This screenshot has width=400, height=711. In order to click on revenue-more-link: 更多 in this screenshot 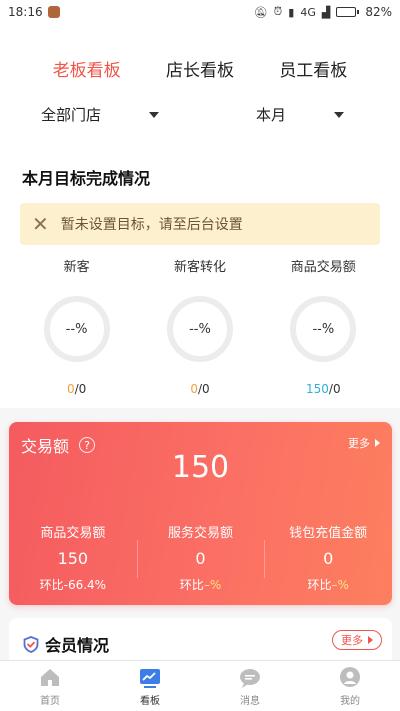, I will do `click(364, 443)`.